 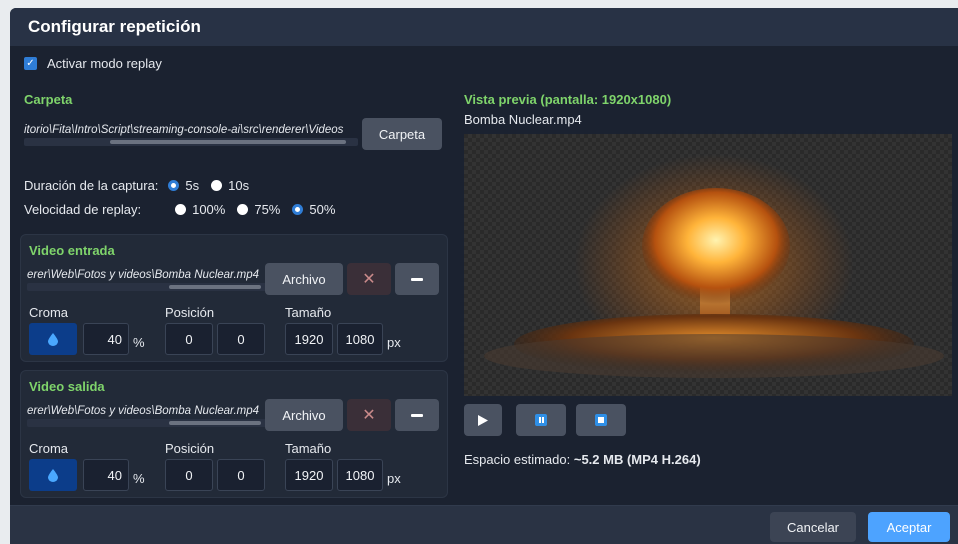 What do you see at coordinates (106, 339) in the screenshot?
I see `video-input-chroma-input: 40` at bounding box center [106, 339].